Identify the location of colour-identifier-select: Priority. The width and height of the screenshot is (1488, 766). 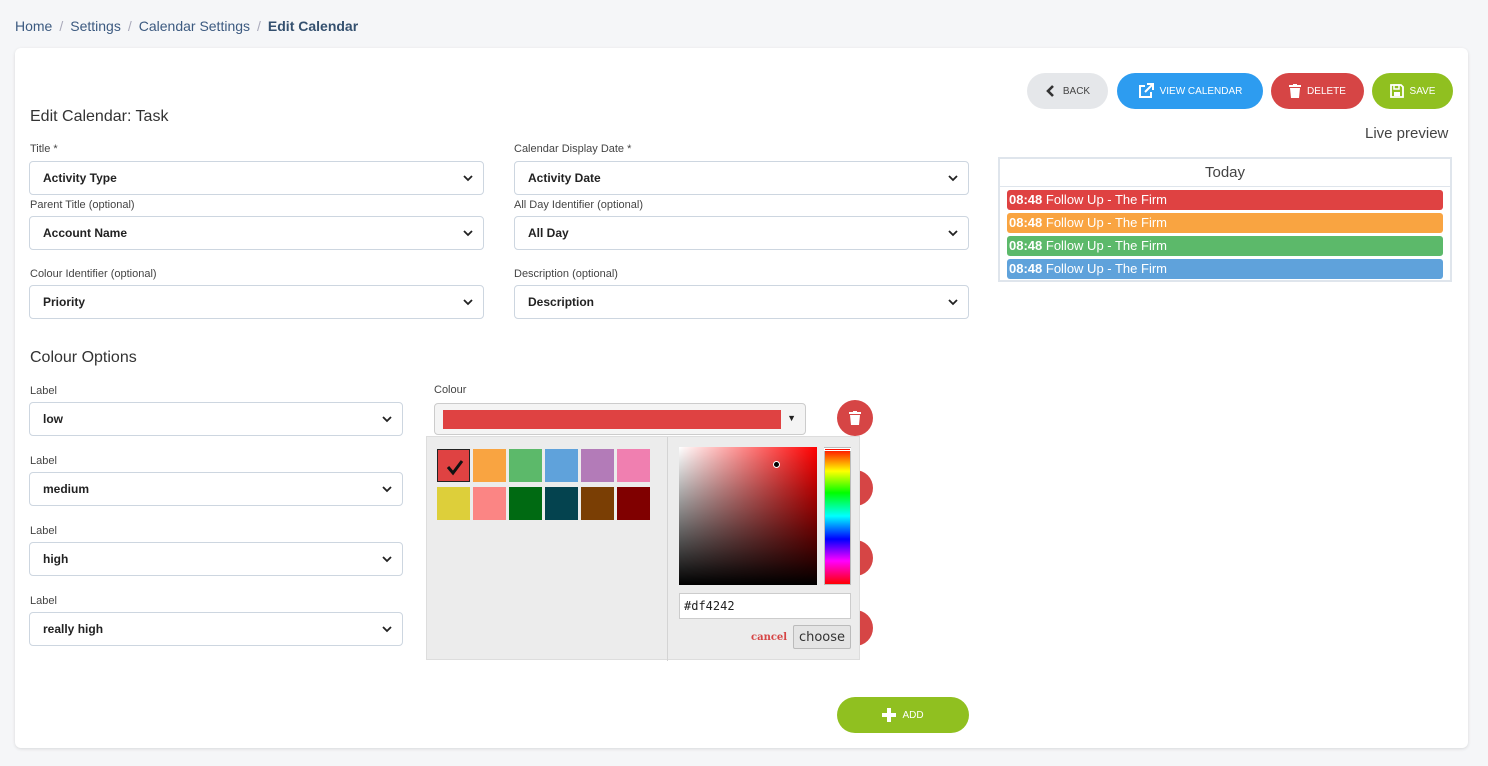
(256, 302).